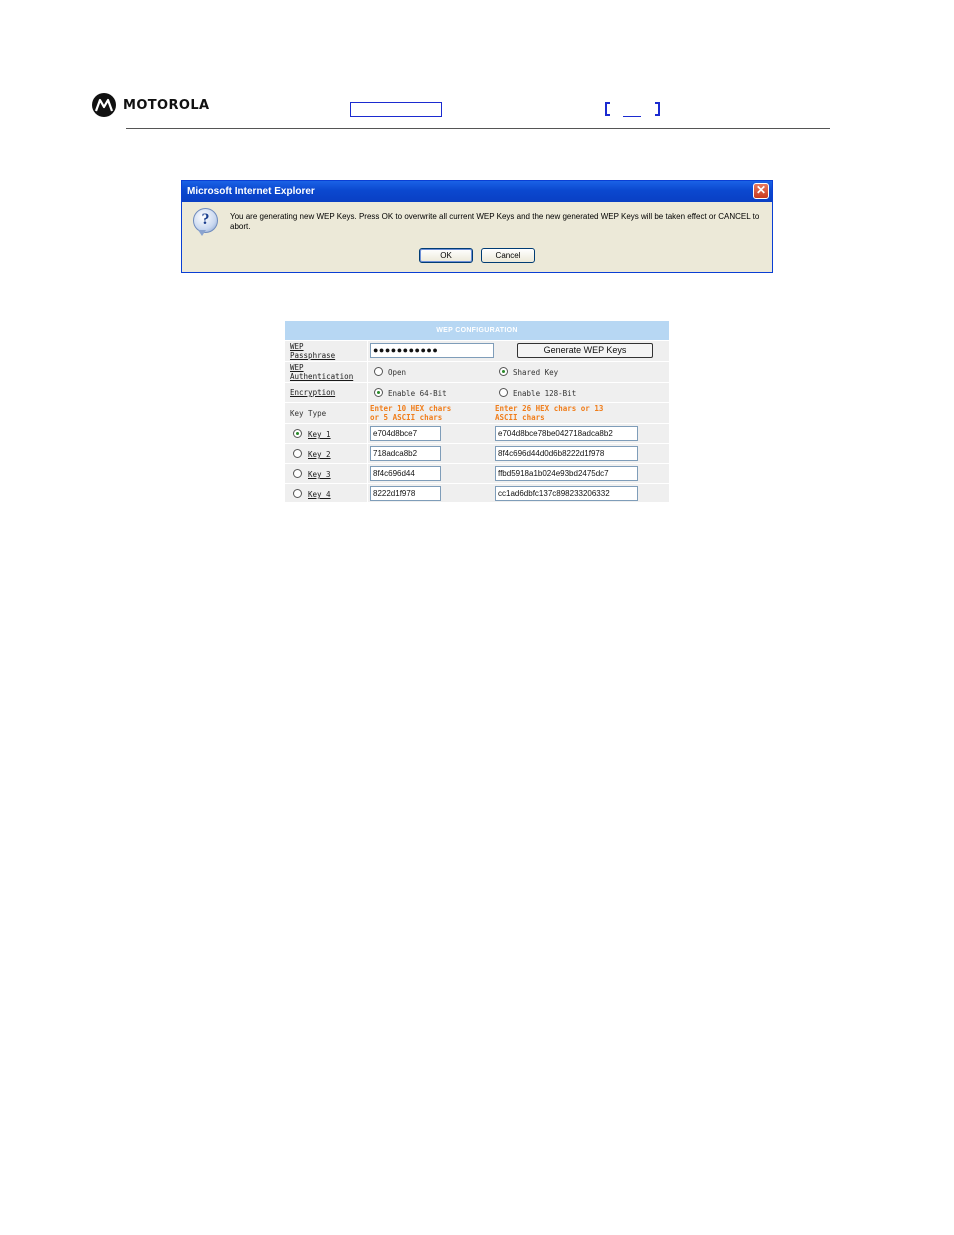 The image size is (954, 1235). I want to click on header-divider, so click(478, 128).